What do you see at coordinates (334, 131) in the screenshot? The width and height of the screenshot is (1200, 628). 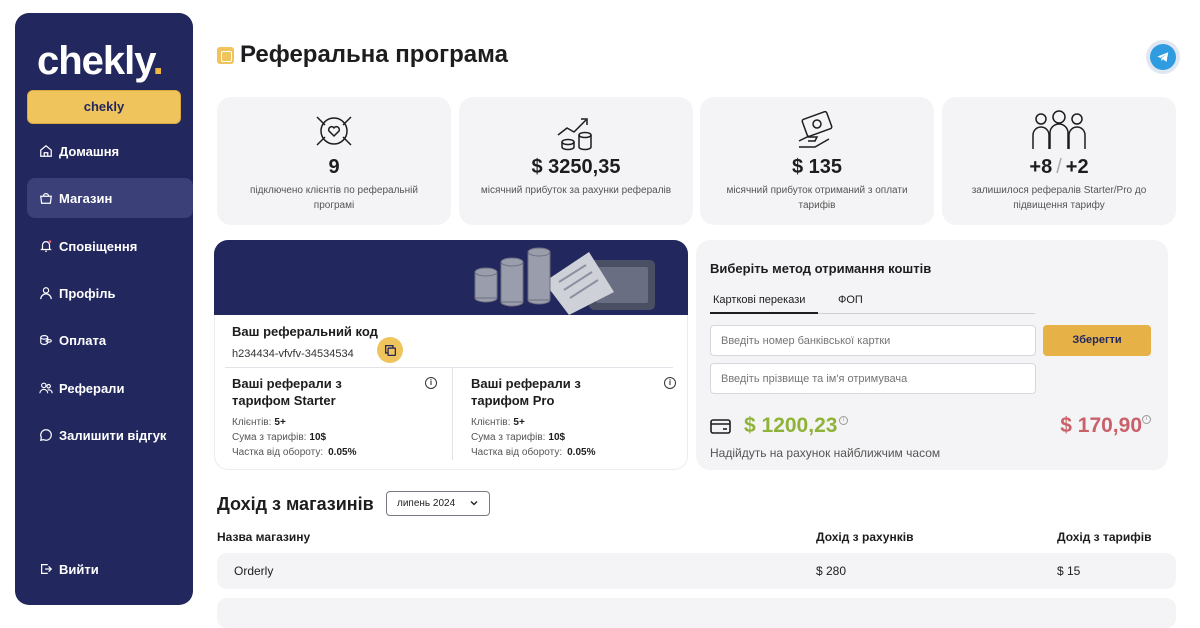 I see `handshake-heart-icon` at bounding box center [334, 131].